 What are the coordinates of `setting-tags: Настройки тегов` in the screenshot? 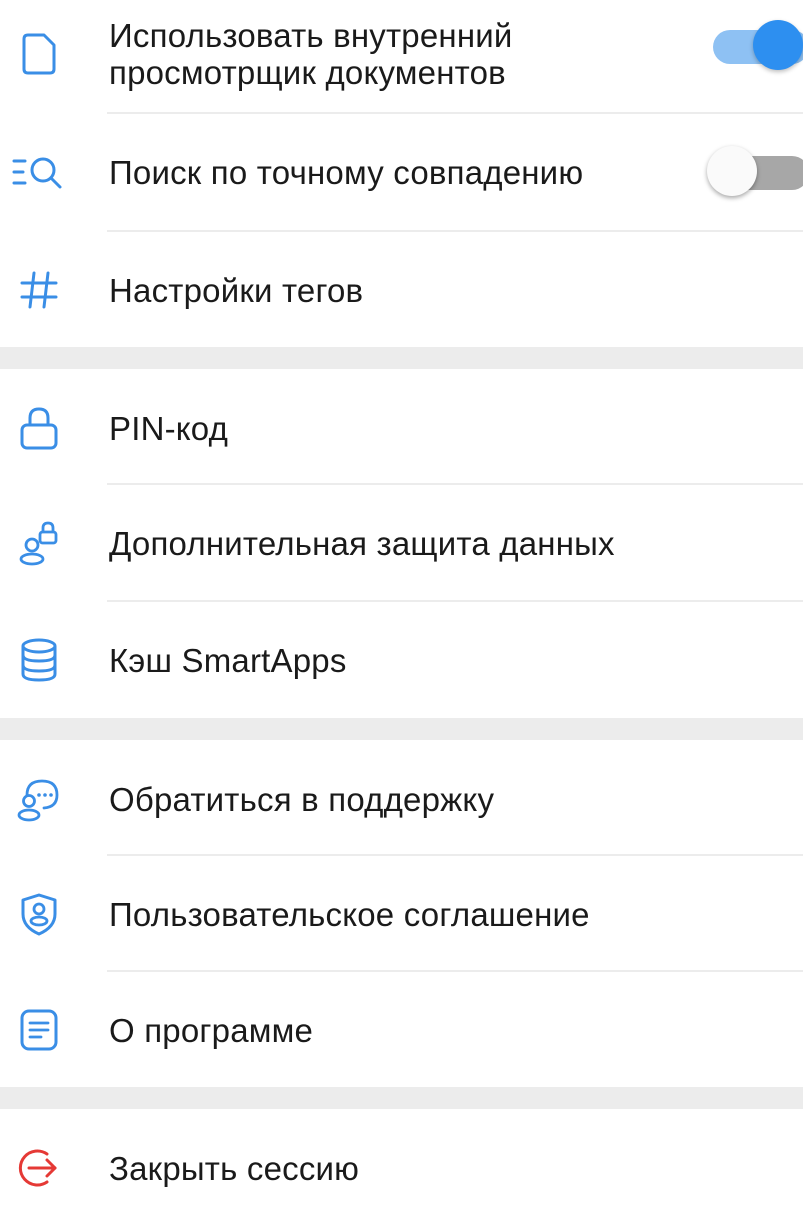 It's located at (401, 290).